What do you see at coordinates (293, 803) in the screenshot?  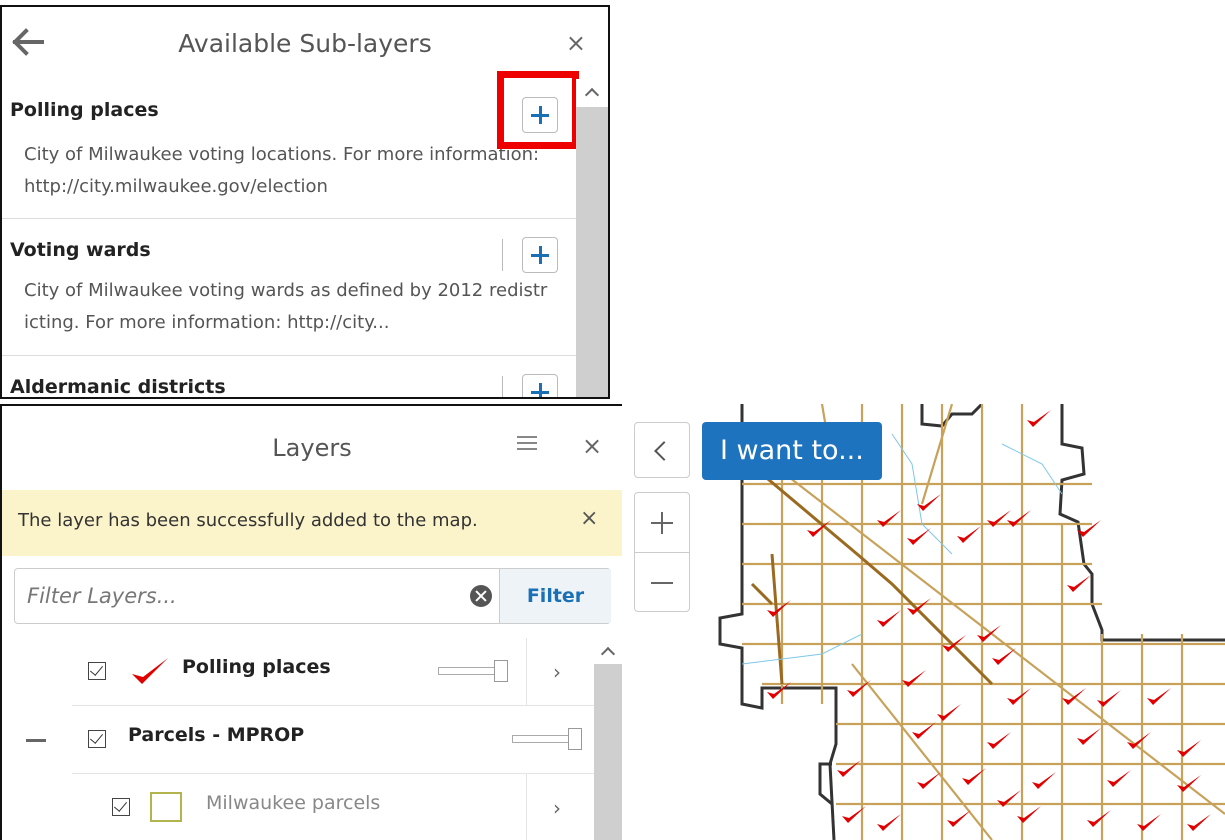 I see `layer-name: Milwaukee parcels` at bounding box center [293, 803].